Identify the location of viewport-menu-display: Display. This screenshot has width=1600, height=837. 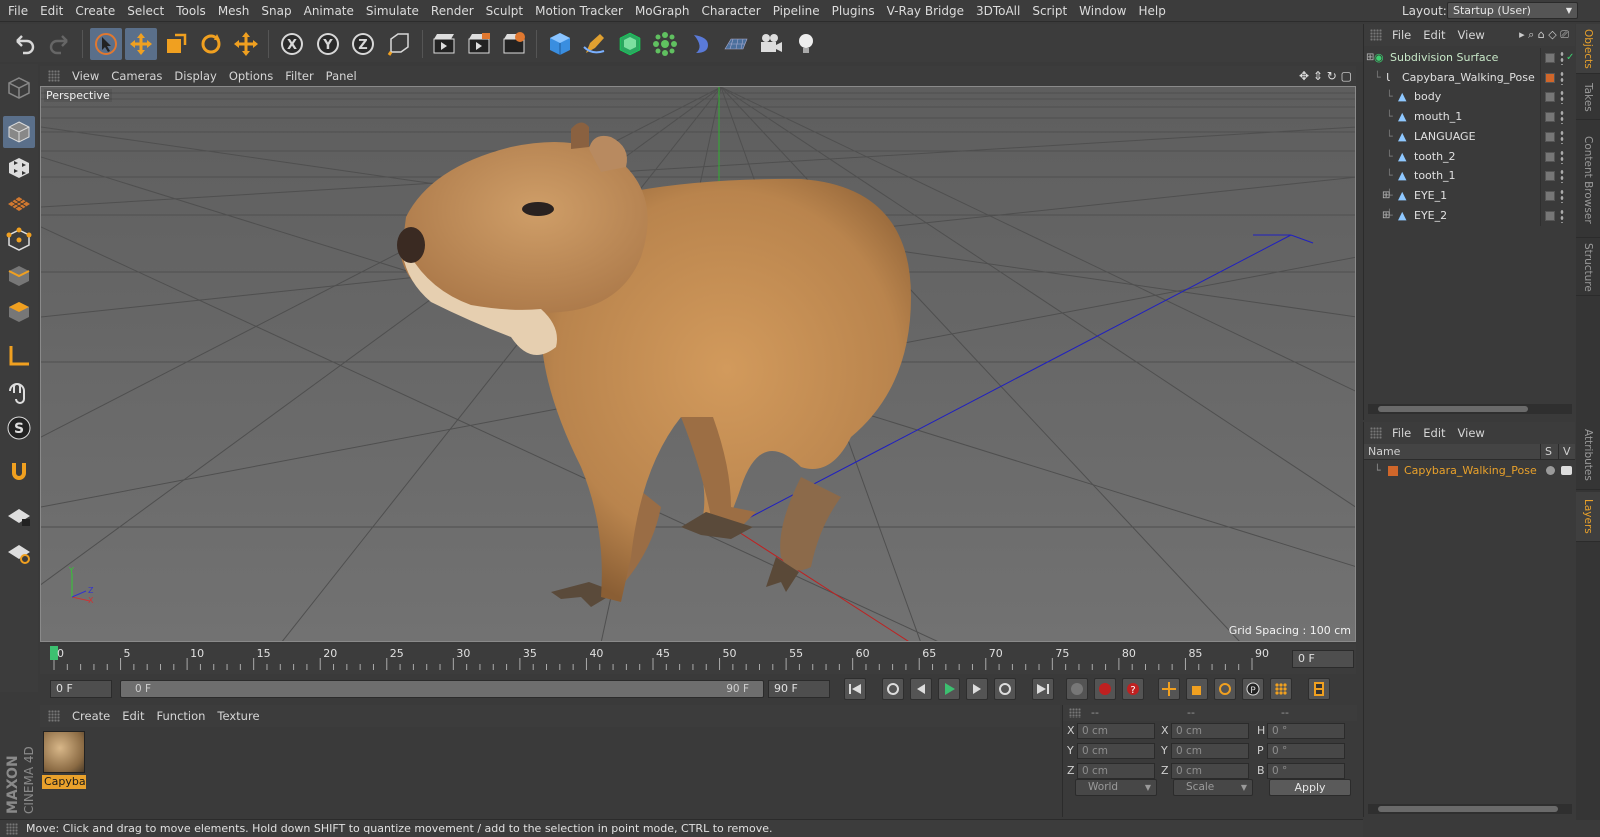
(195, 76).